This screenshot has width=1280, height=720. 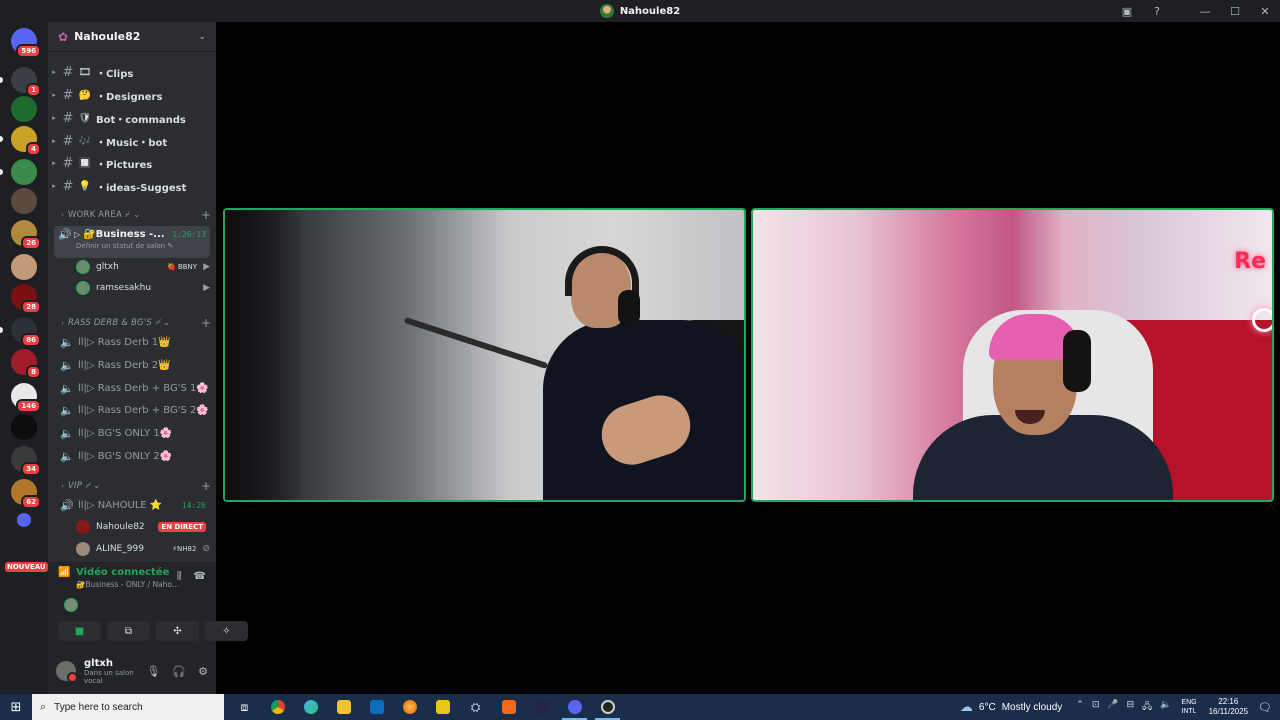 I want to click on play-icon: ▷, so click(x=77, y=234).